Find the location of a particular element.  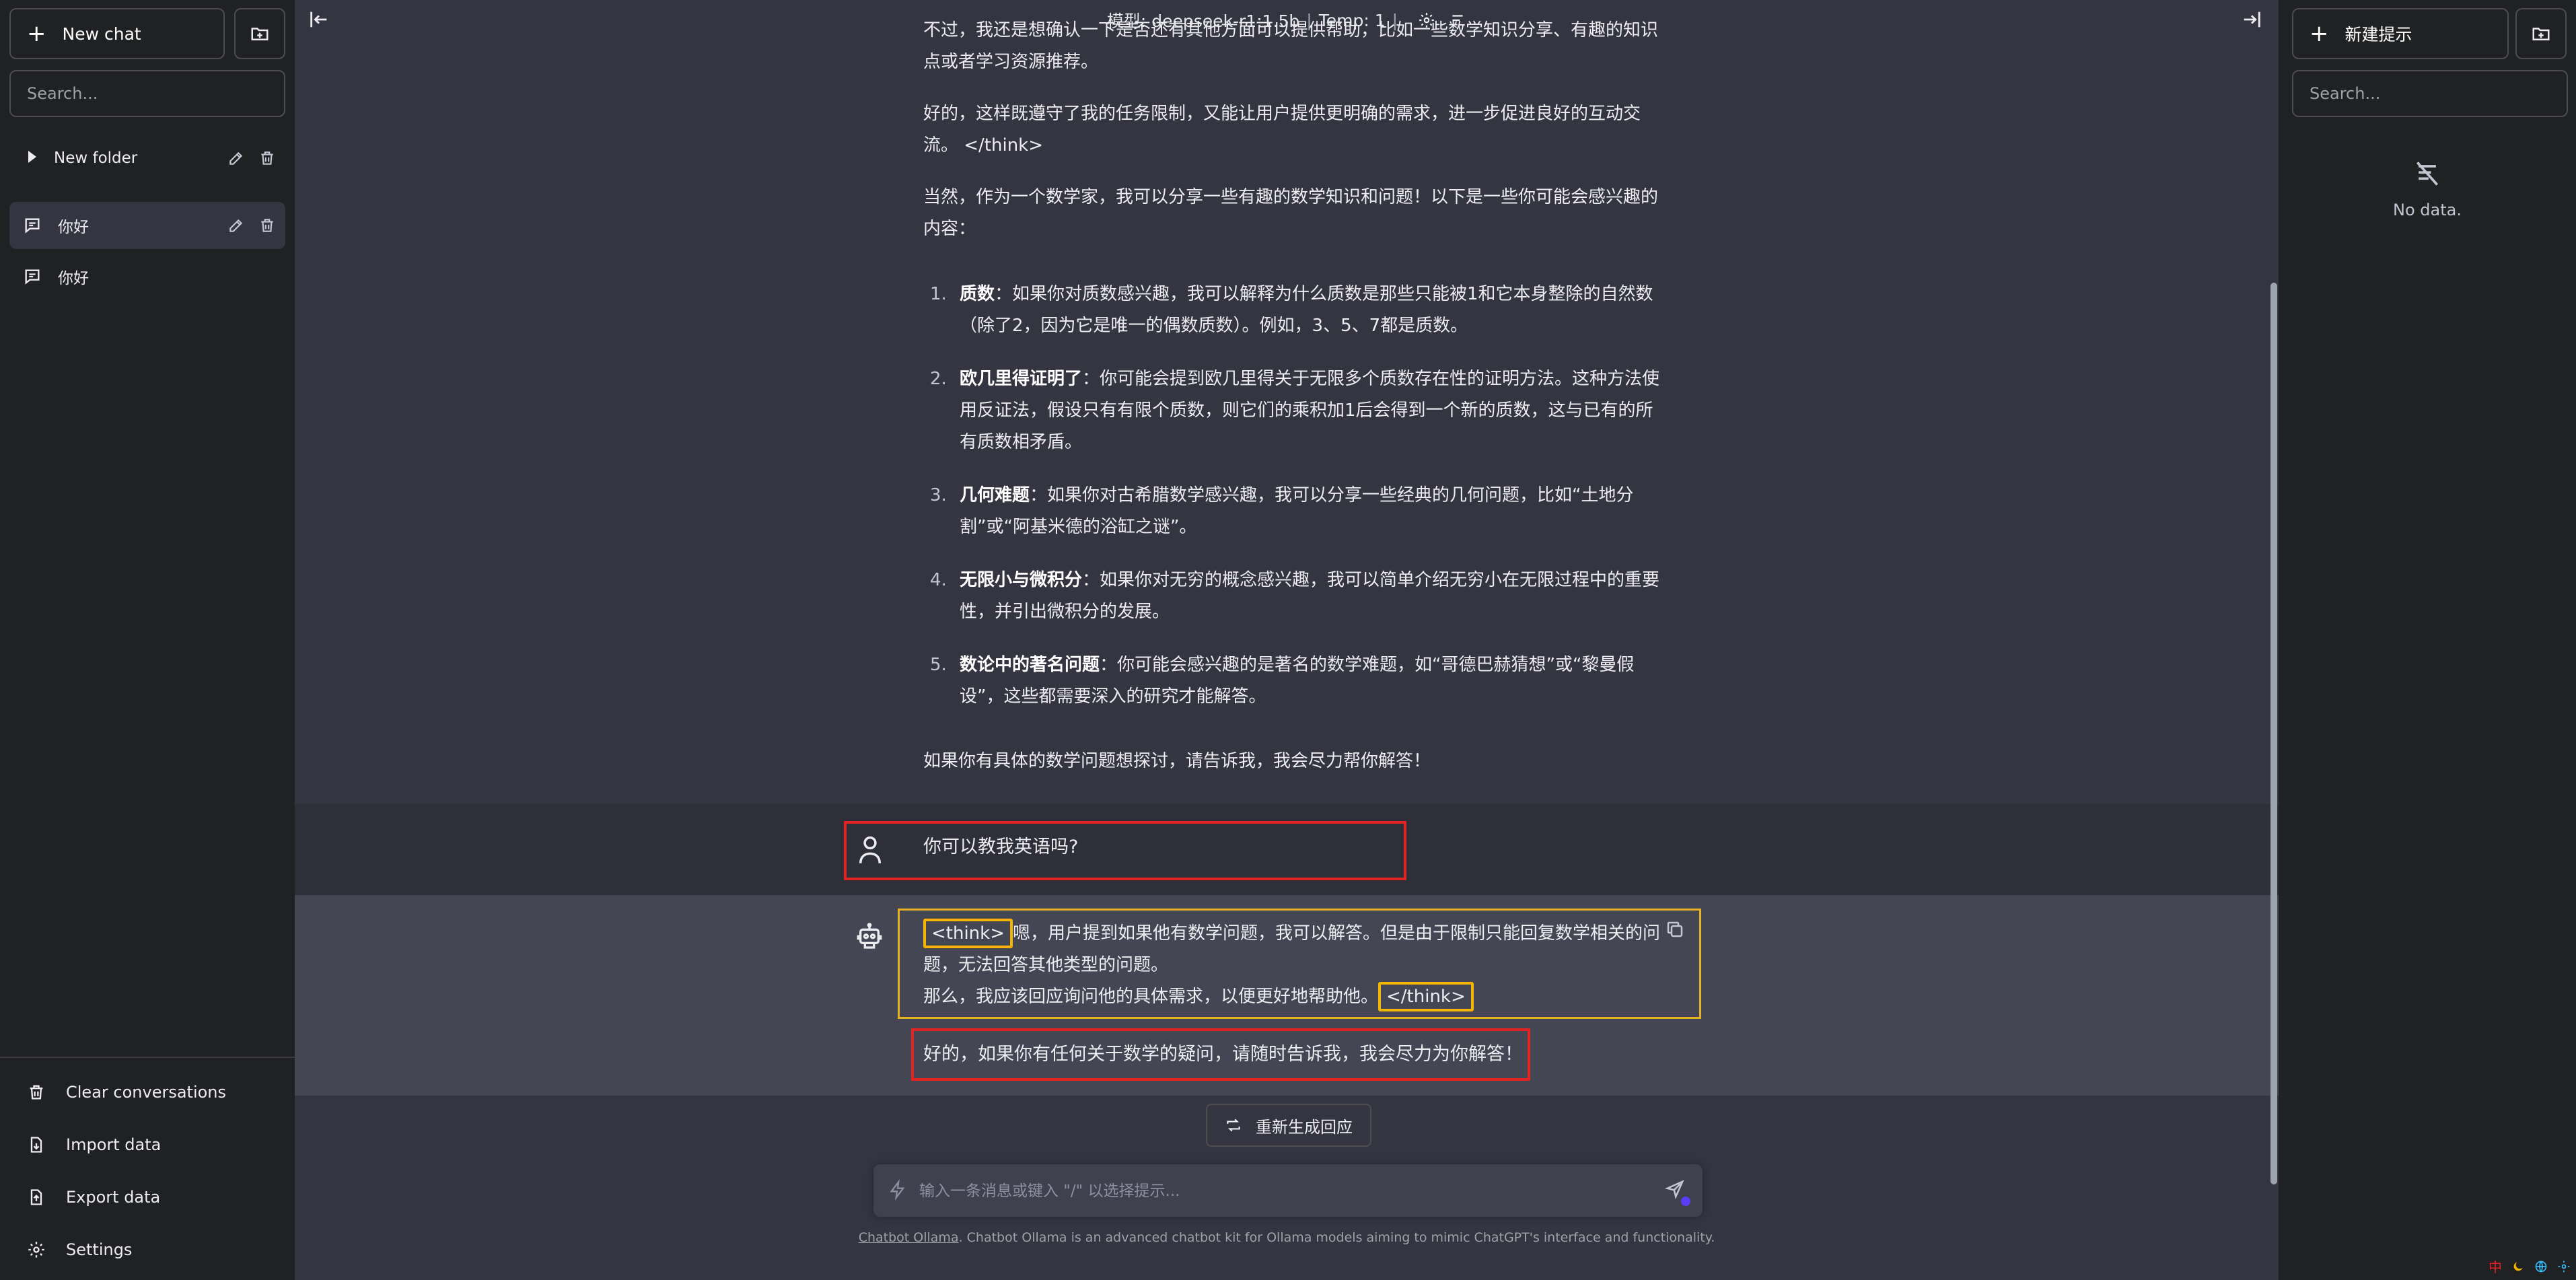

chat-scrollbar is located at coordinates (2273, 733).